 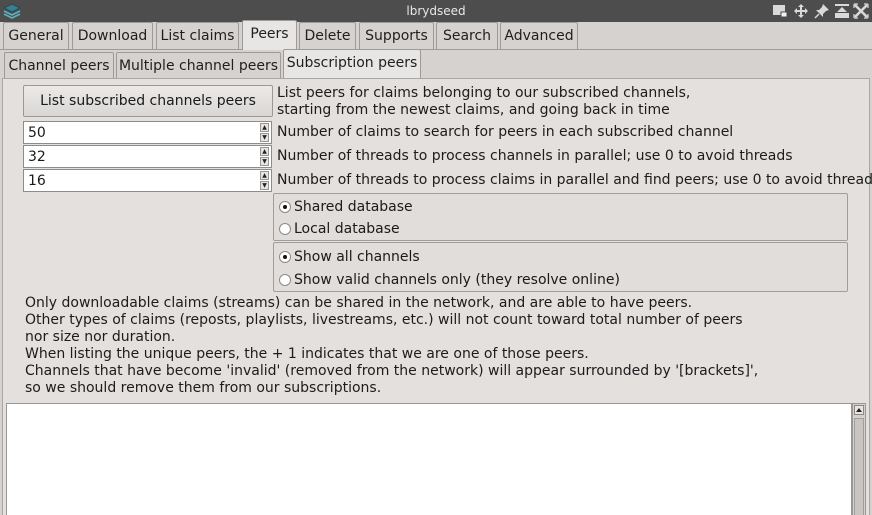 What do you see at coordinates (353, 207) in the screenshot?
I see `shared-database-label: Shared database` at bounding box center [353, 207].